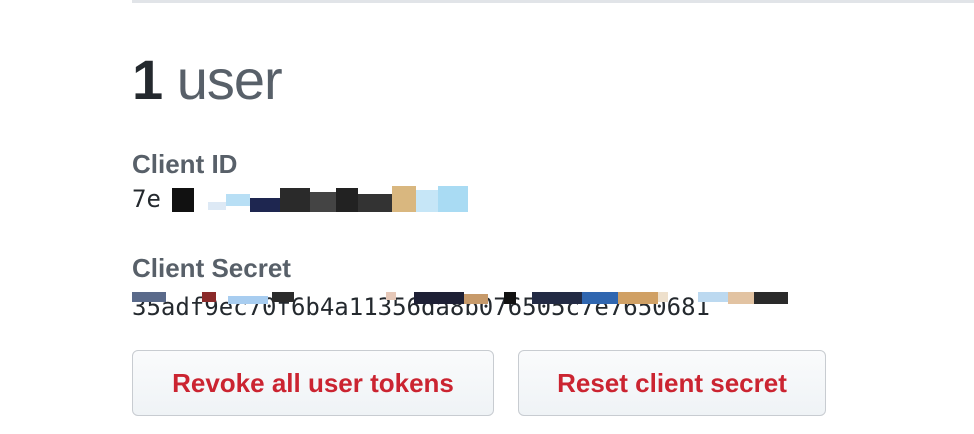  I want to click on client-id-value: 7e, so click(302, 199).